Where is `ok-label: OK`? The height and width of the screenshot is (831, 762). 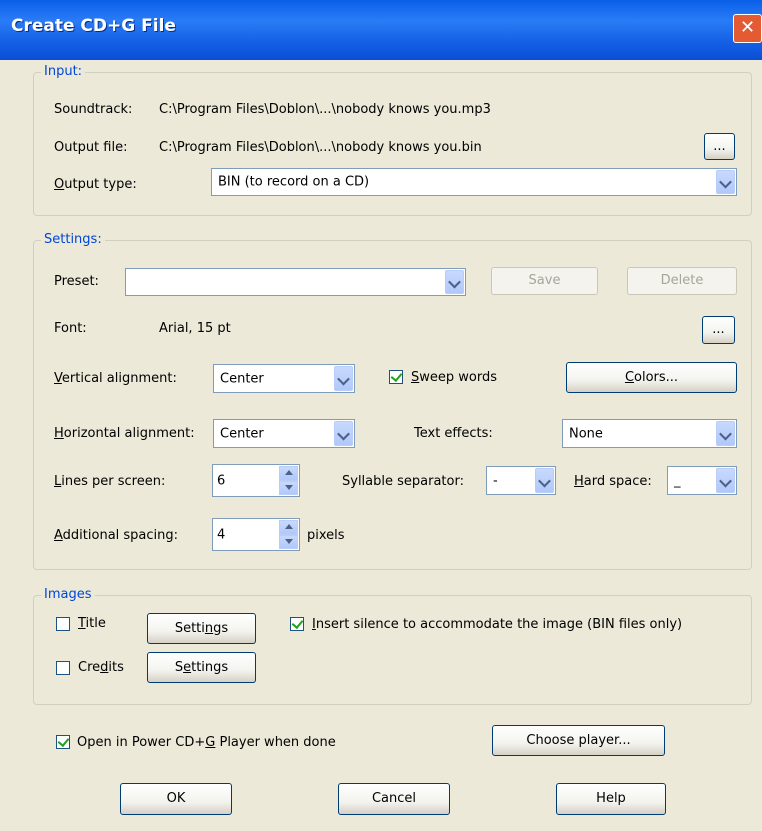 ok-label: OK is located at coordinates (176, 798).